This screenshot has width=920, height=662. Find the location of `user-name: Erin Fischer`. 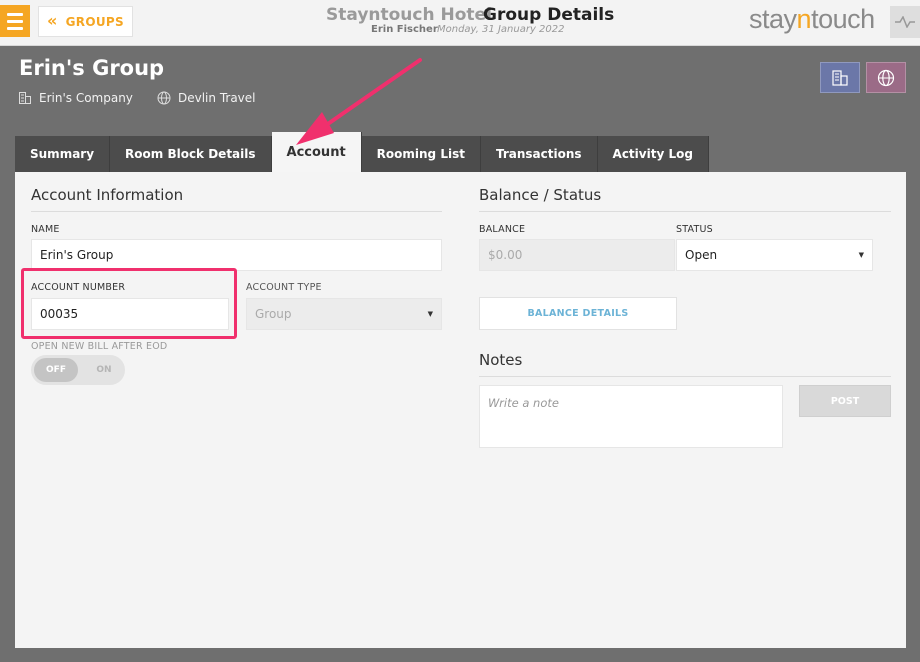

user-name: Erin Fischer is located at coordinates (404, 29).